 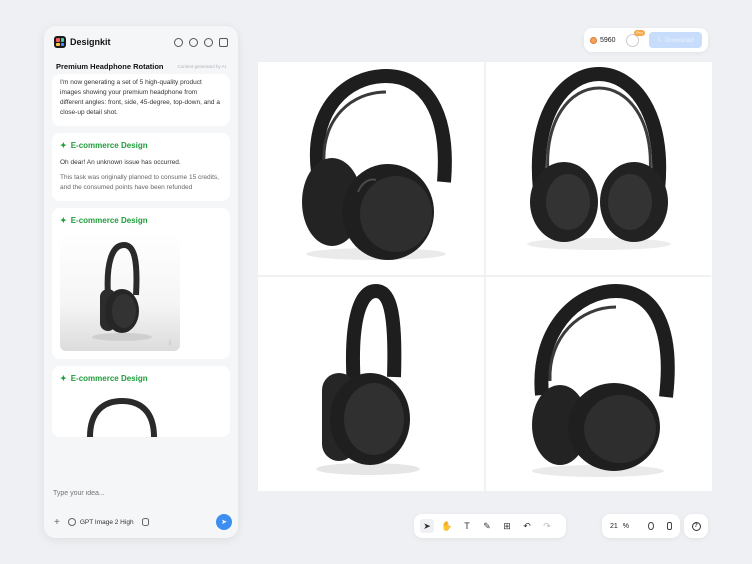 I want to click on canvas-toolbar: ➤ ✋ T ✎ ⊞ ↶ ↷, so click(x=490, y=526).